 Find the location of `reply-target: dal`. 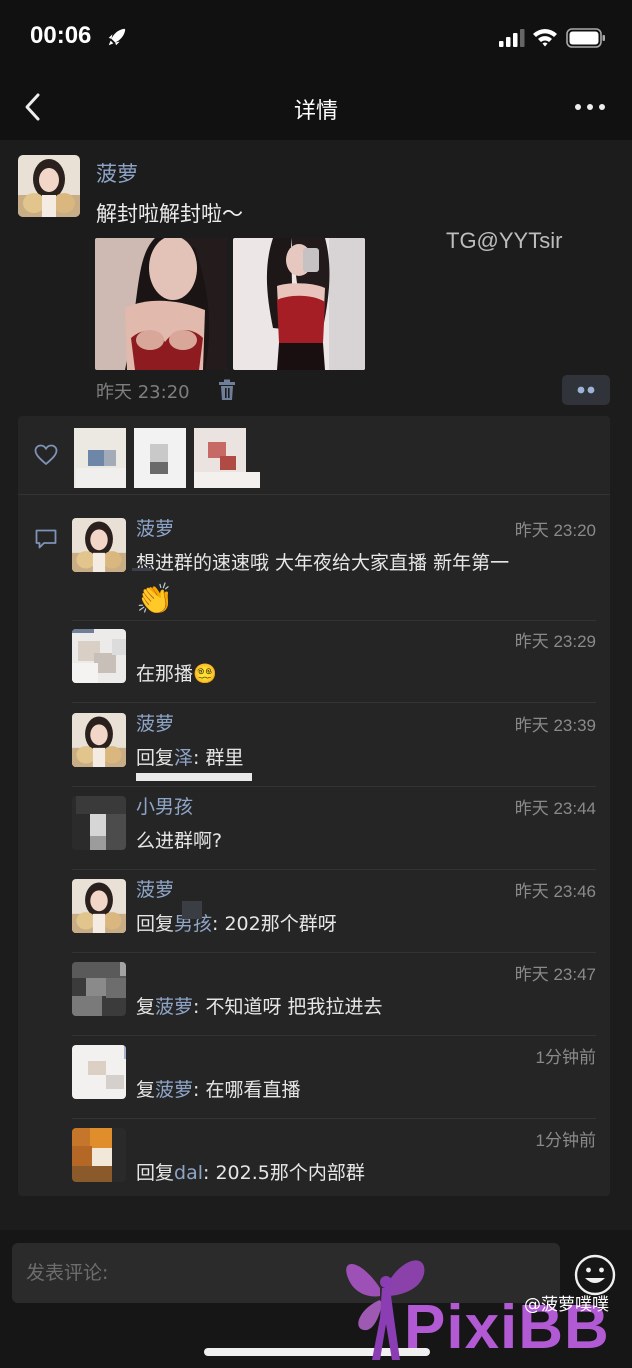

reply-target: dal is located at coordinates (188, 1173).